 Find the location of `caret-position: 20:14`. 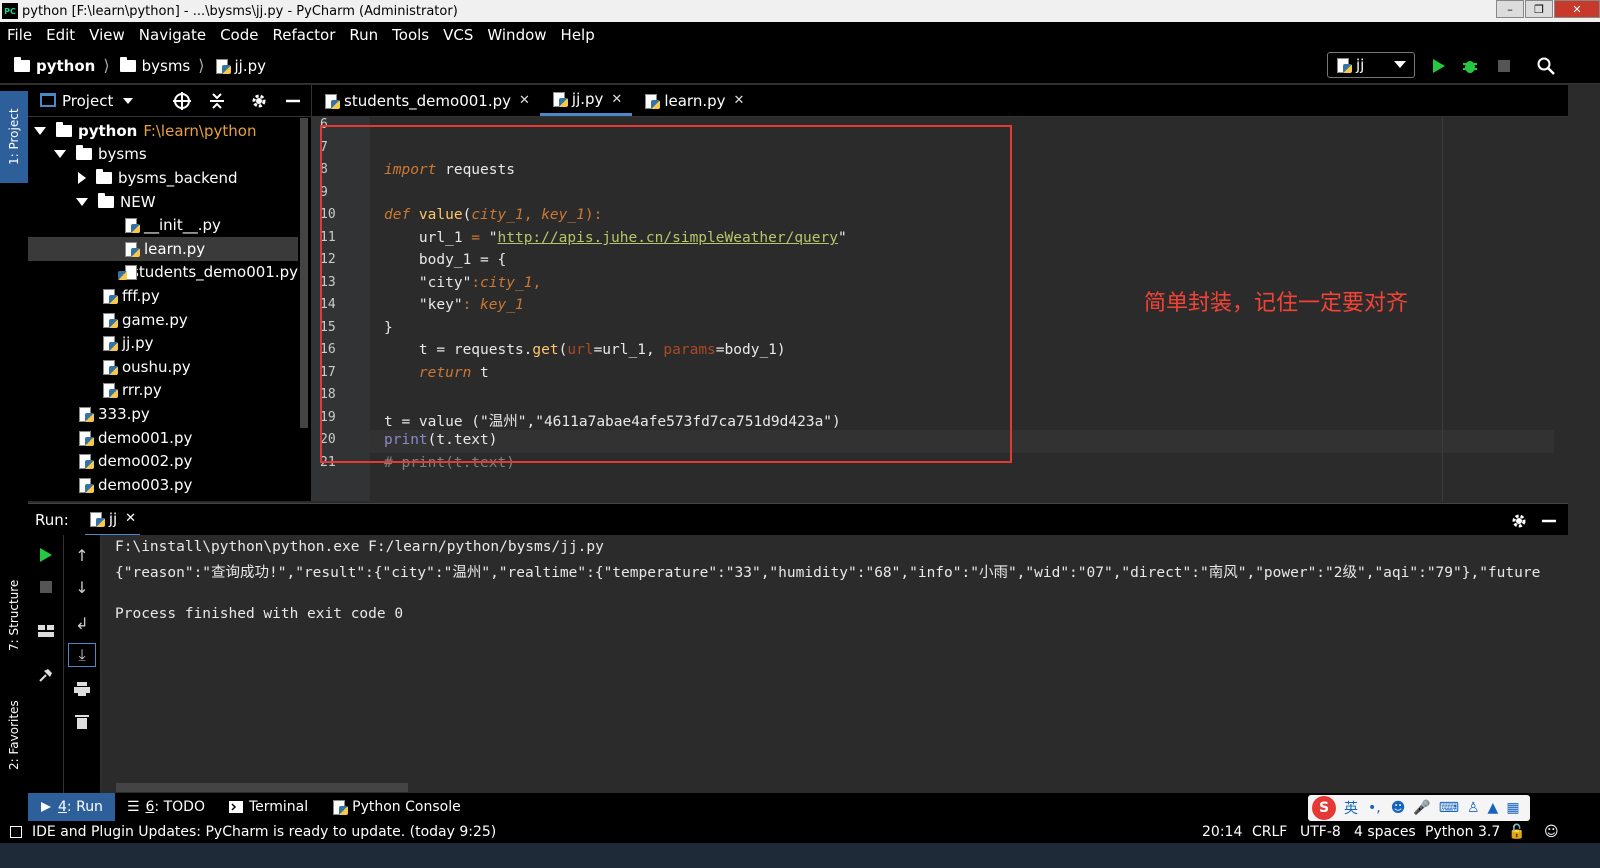

caret-position: 20:14 is located at coordinates (1222, 832).